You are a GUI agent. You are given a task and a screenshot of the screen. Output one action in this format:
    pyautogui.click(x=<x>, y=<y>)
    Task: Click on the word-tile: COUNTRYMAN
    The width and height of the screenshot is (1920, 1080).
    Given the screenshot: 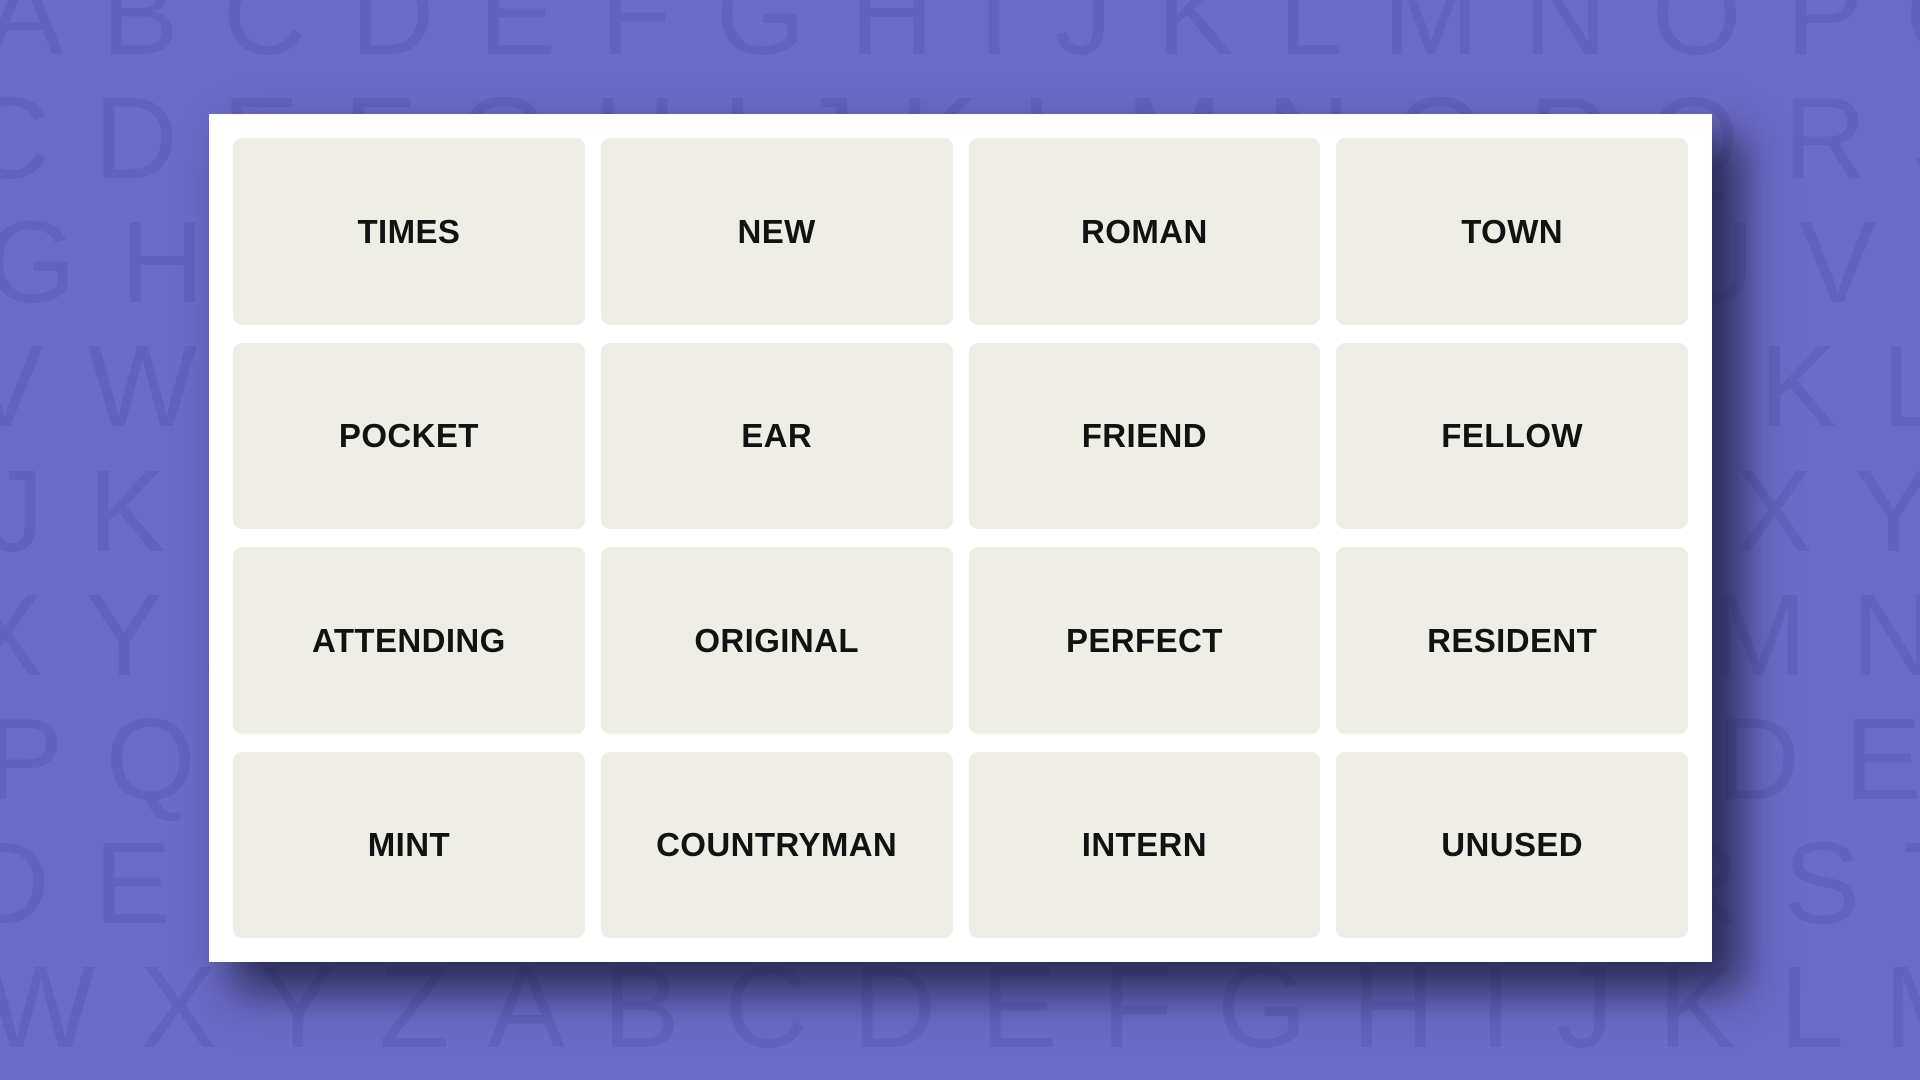 What is the action you would take?
    pyautogui.click(x=776, y=844)
    